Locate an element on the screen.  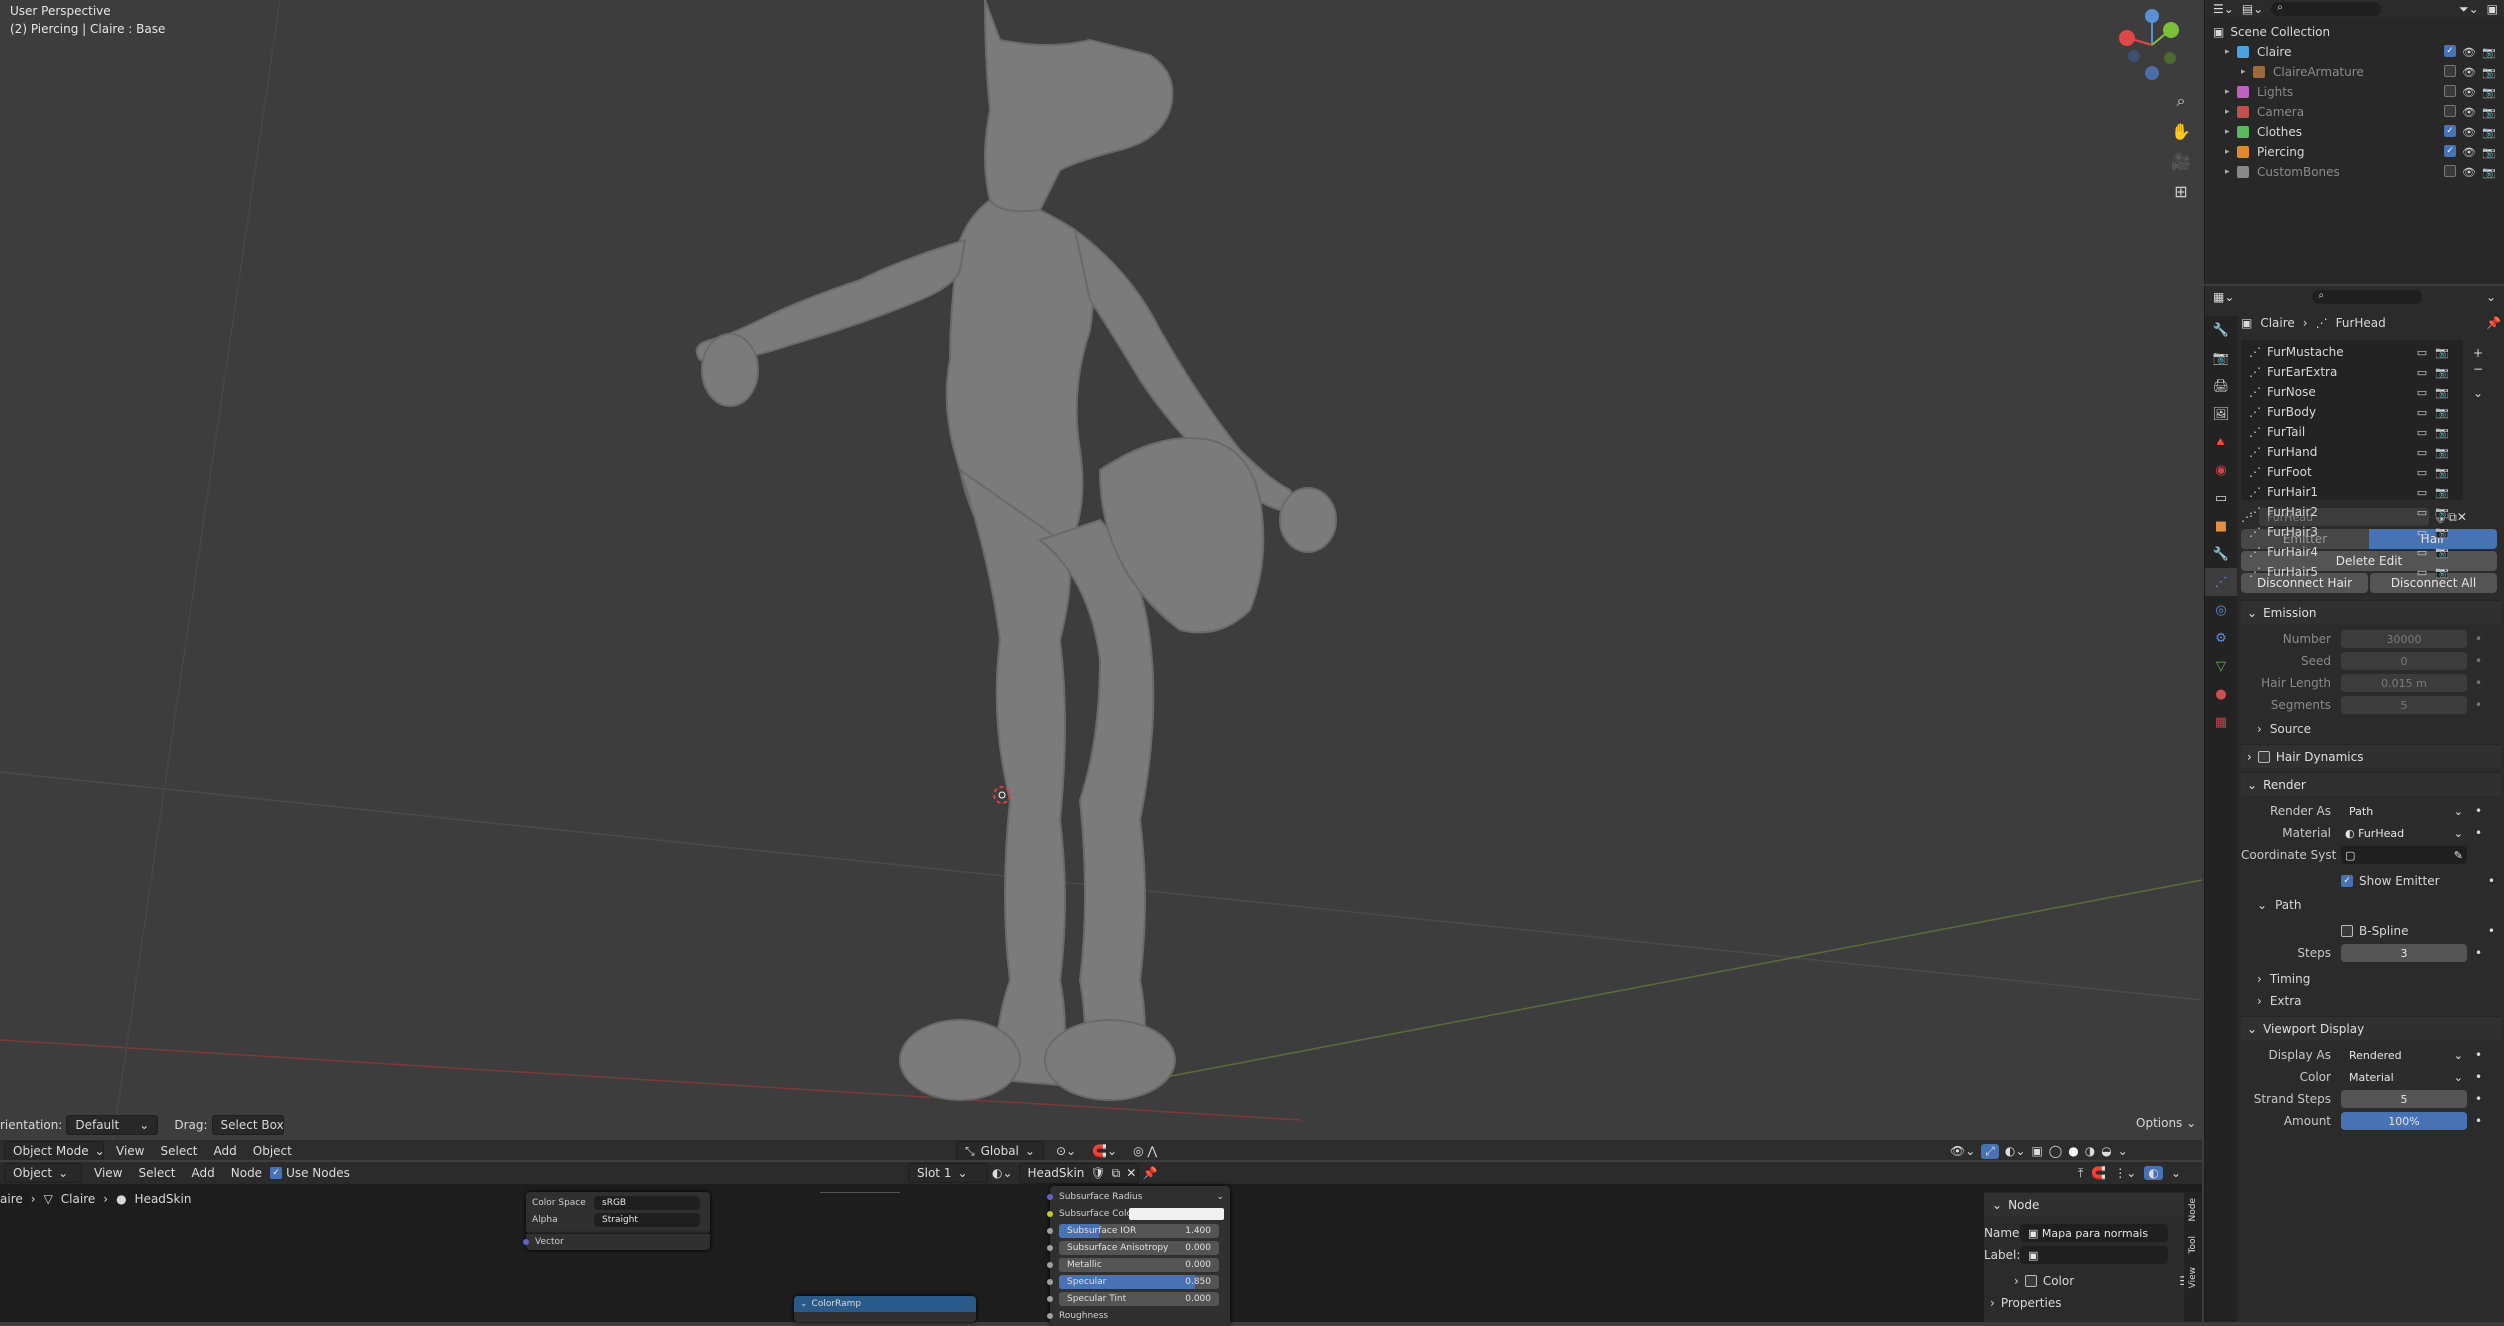
emission-panel-header: ⌄ Emission is located at coordinates (2371, 612).